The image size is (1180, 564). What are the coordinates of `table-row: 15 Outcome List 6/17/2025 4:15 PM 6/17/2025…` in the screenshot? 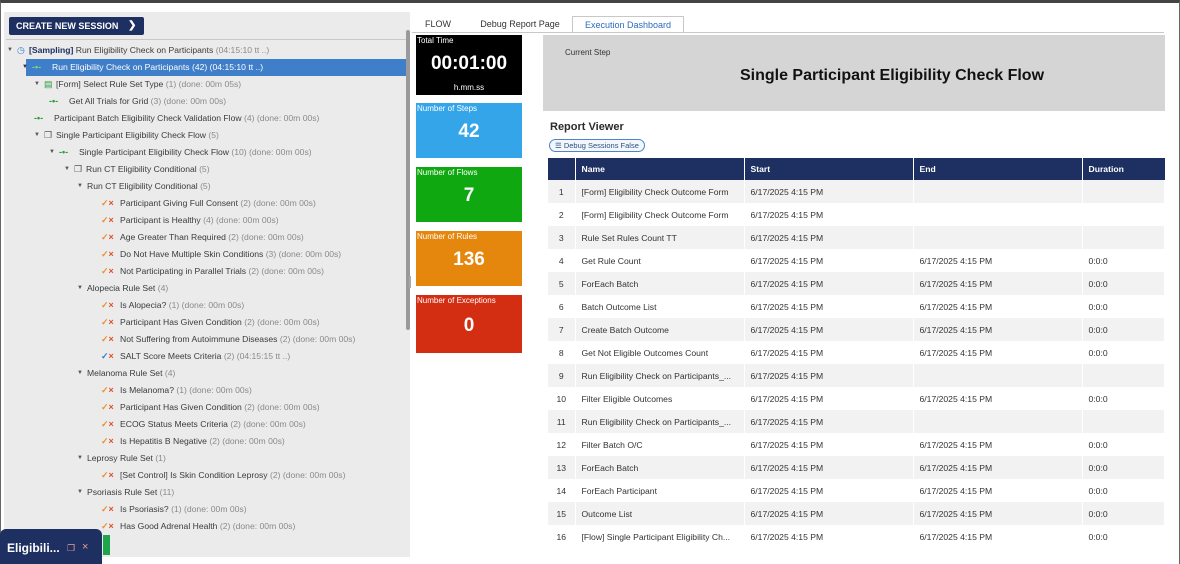 It's located at (856, 513).